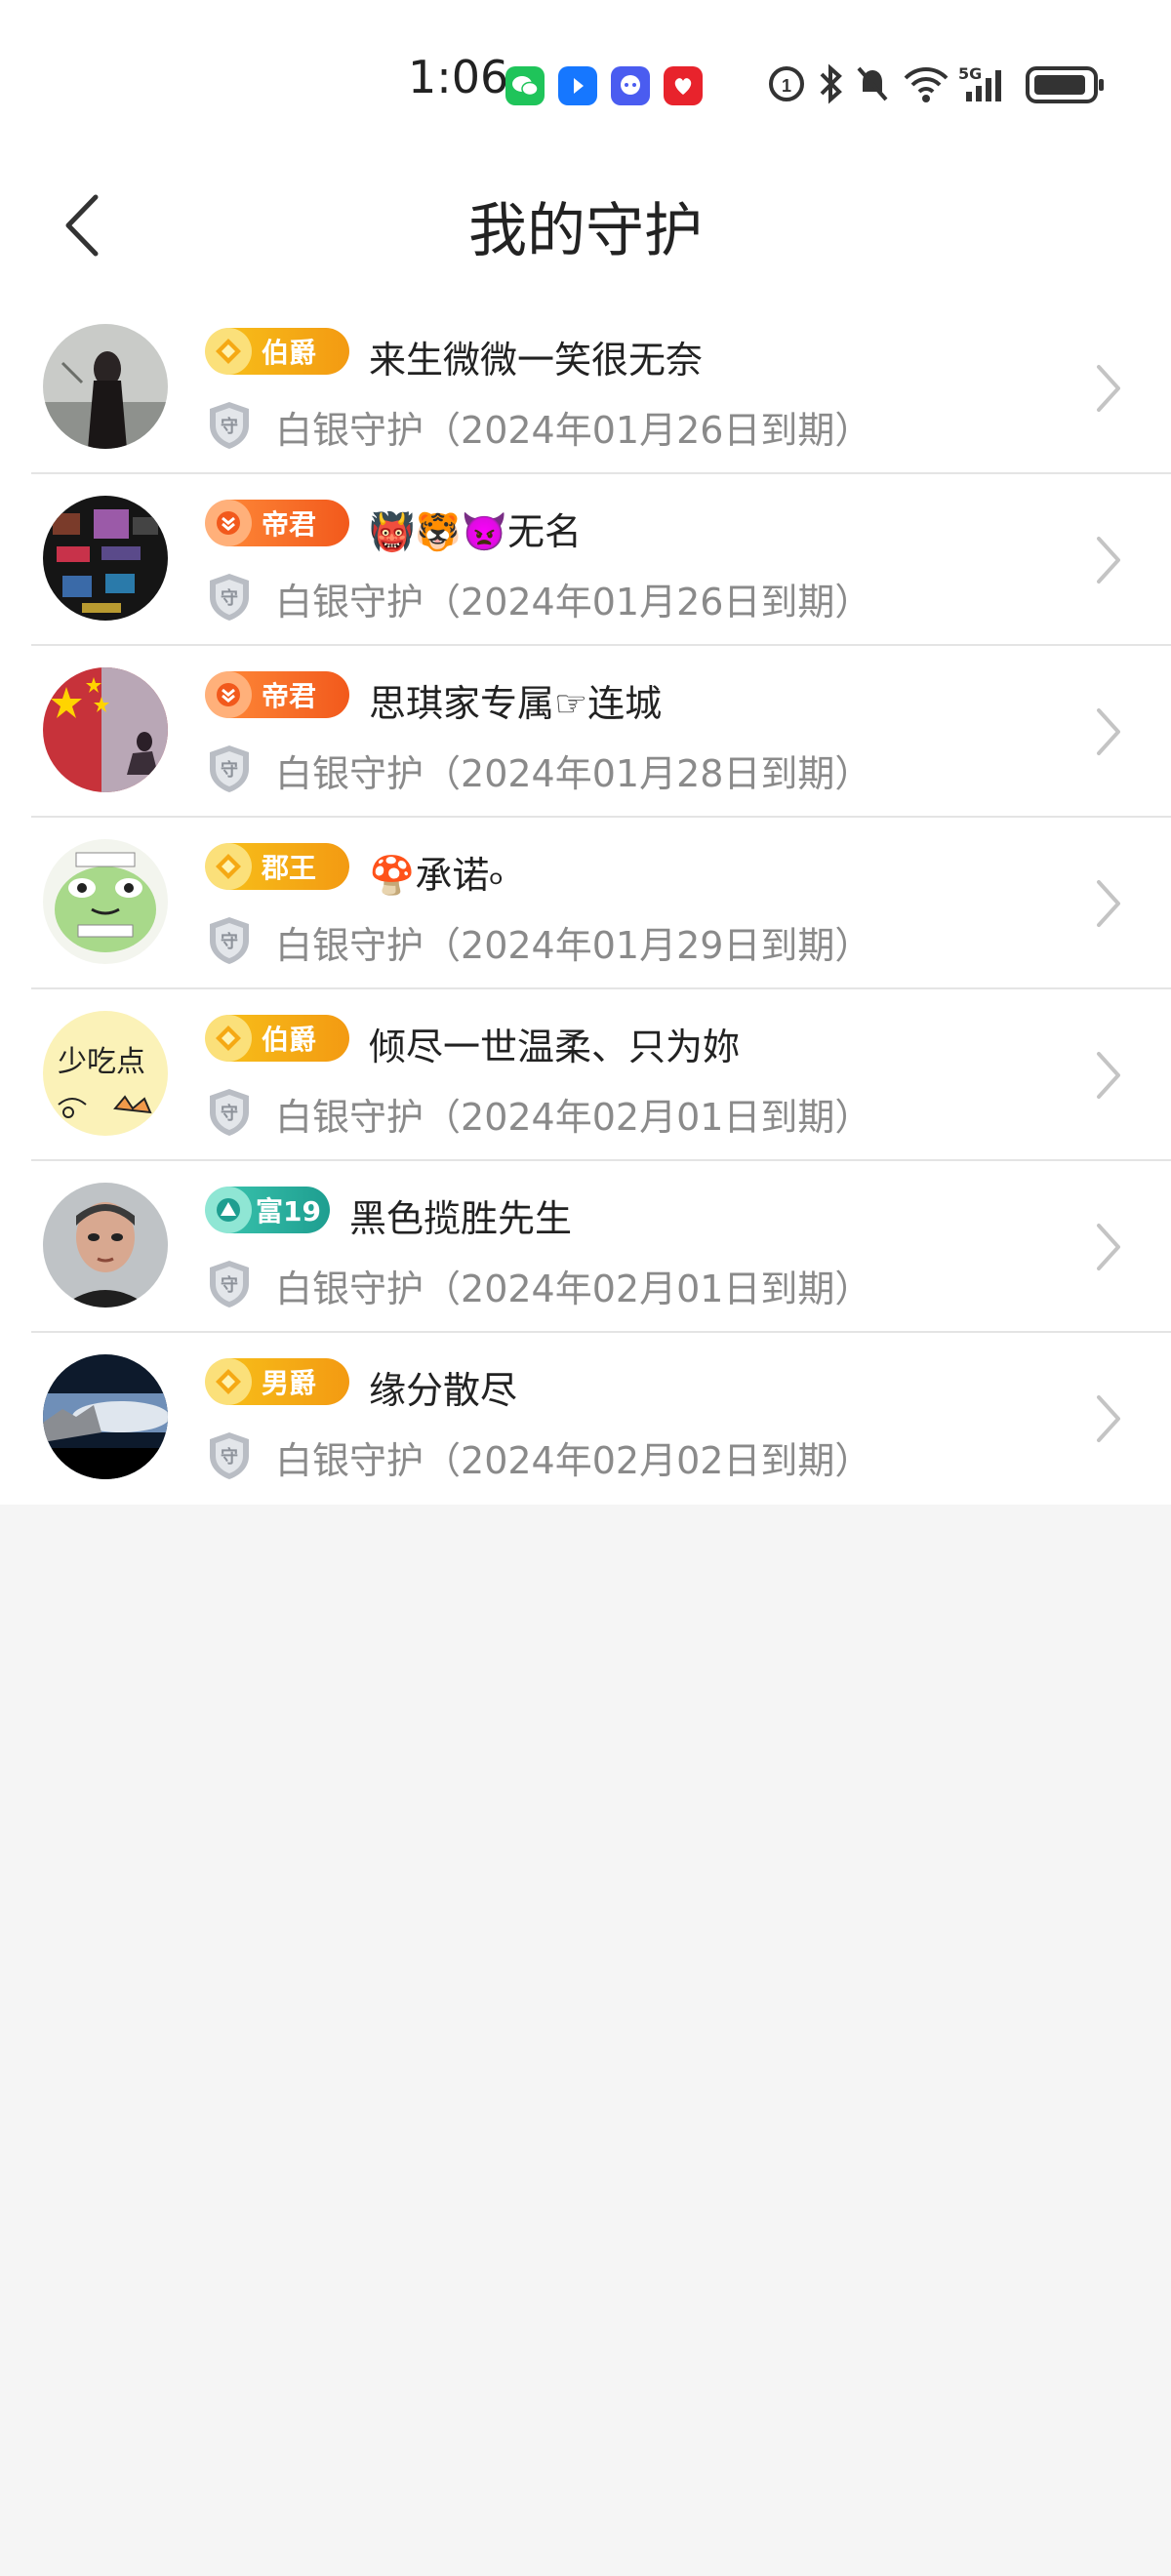 The width and height of the screenshot is (1171, 2576). What do you see at coordinates (461, 1218) in the screenshot?
I see `user-name: 黑色揽胜先生` at bounding box center [461, 1218].